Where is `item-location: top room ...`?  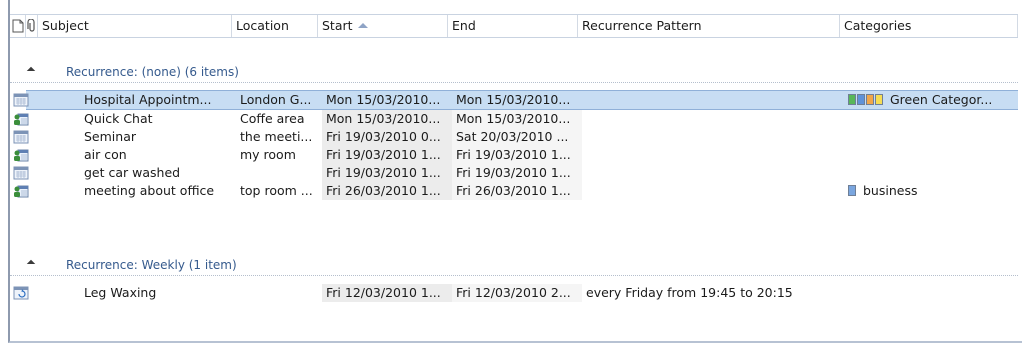 item-location: top room ... is located at coordinates (276, 190).